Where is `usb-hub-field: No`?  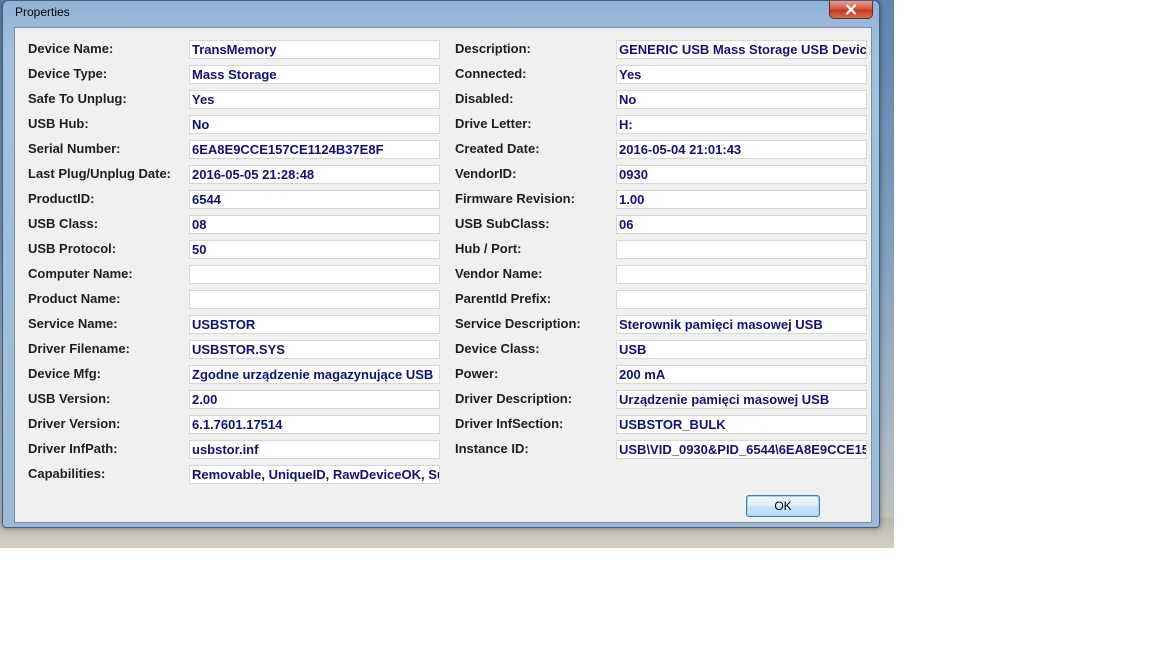
usb-hub-field: No is located at coordinates (314, 124).